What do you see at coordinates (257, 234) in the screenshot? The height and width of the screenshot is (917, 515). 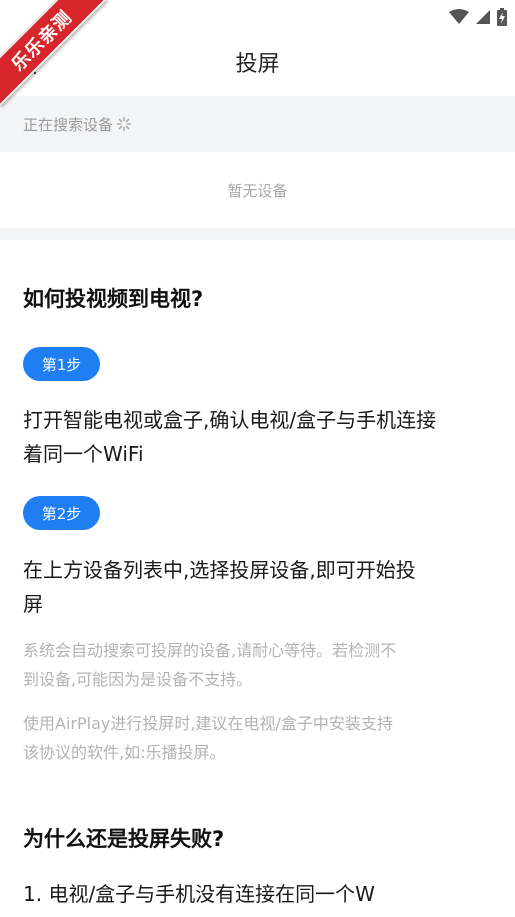 I see `section-divider` at bounding box center [257, 234].